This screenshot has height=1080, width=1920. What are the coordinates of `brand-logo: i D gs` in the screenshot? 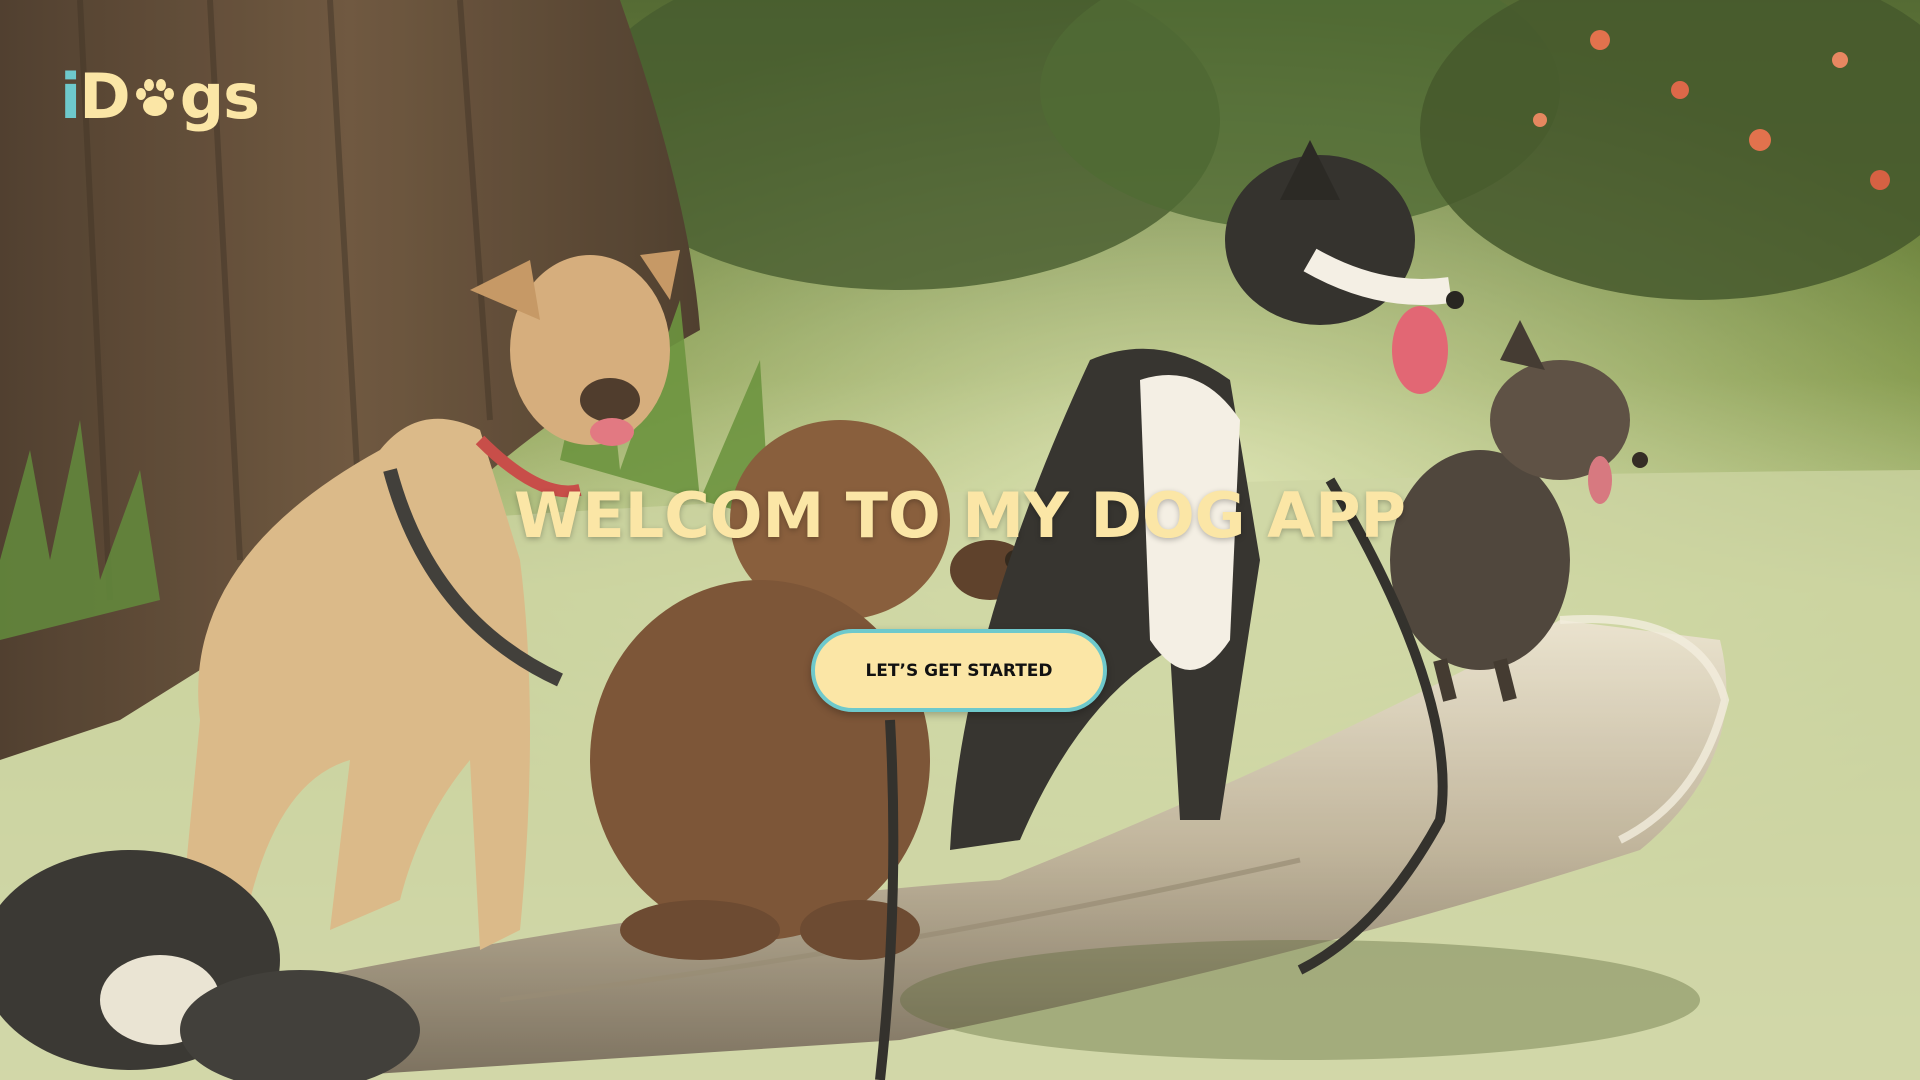 It's located at (160, 94).